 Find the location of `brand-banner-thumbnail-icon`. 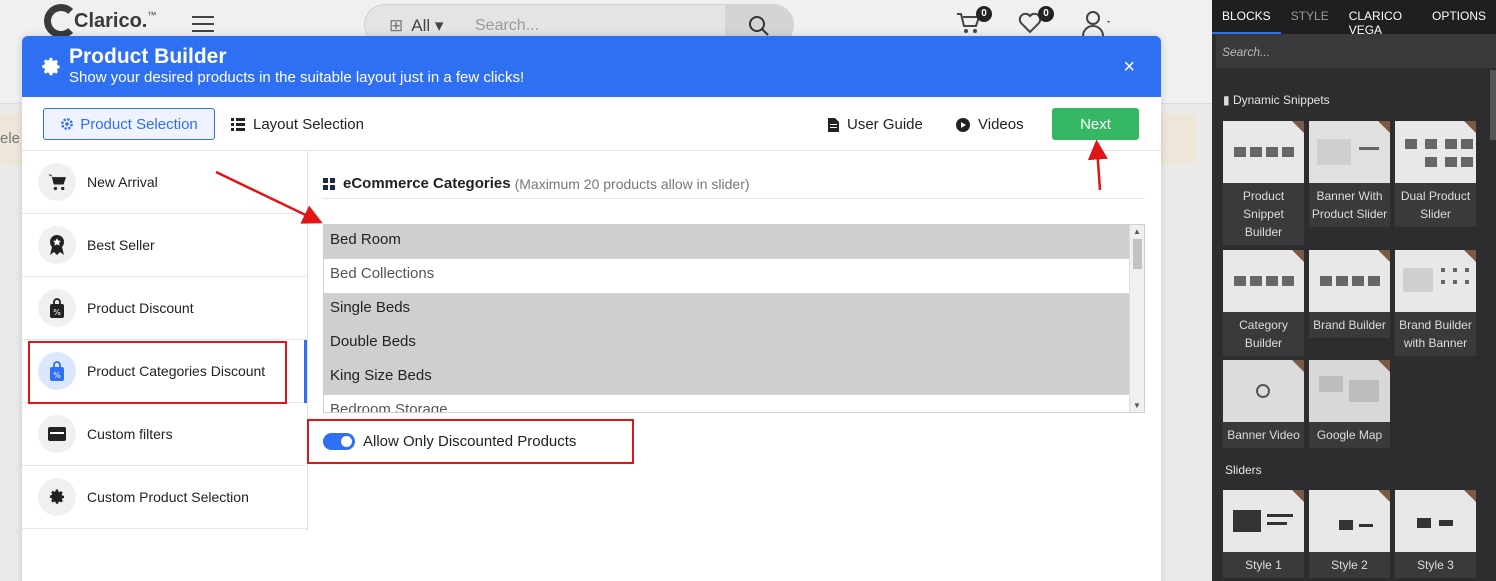

brand-banner-thumbnail-icon is located at coordinates (1435, 281).